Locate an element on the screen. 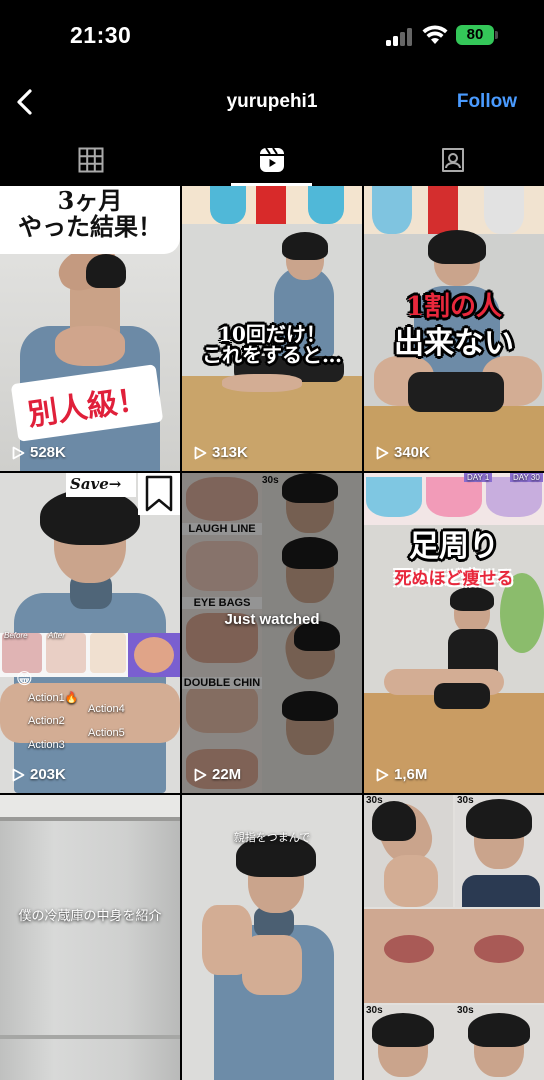 The height and width of the screenshot is (1080, 544). tile-caption: 親指をつまんで is located at coordinates (272, 838).